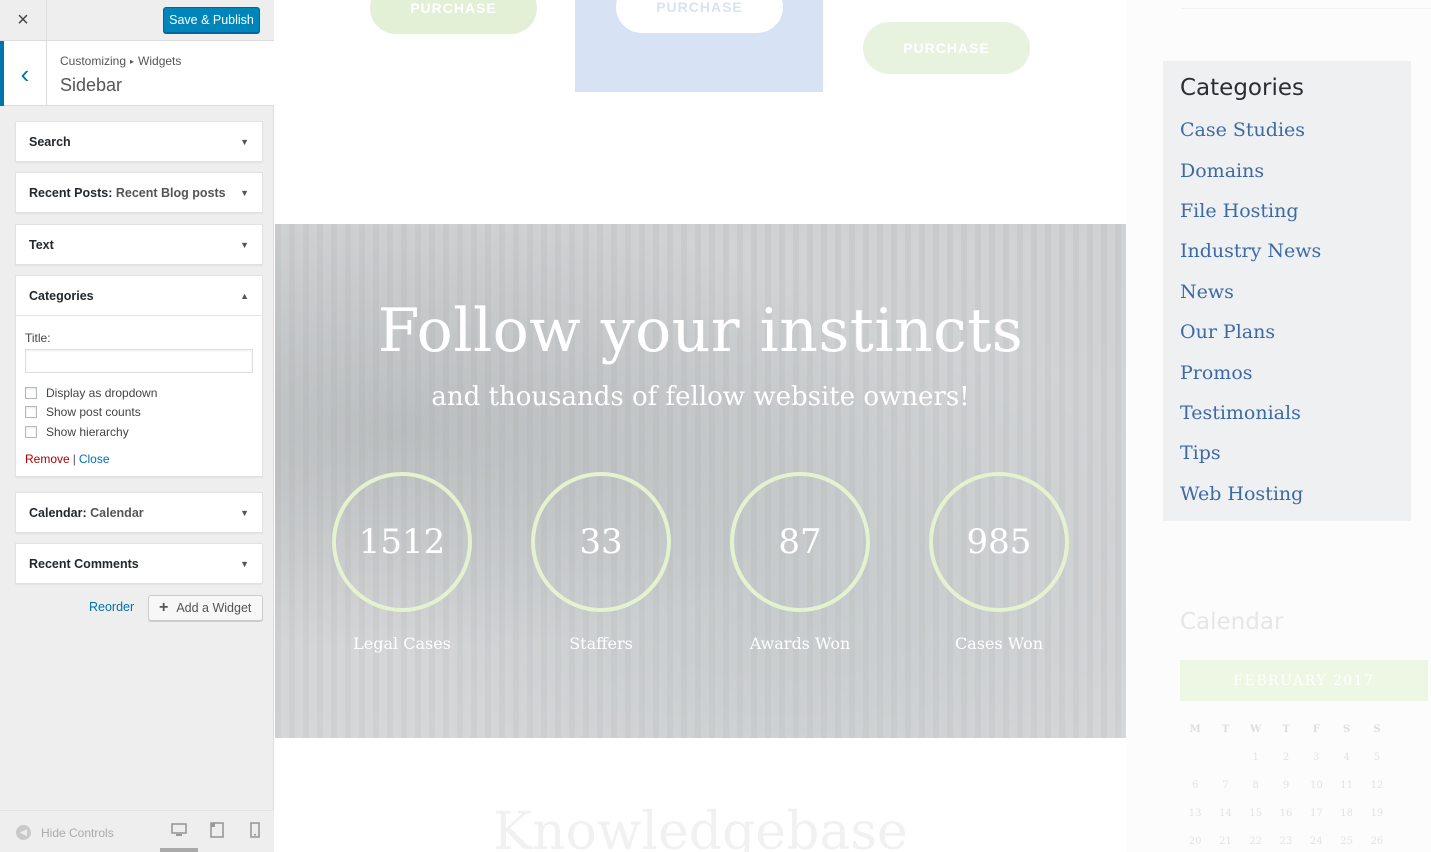 This screenshot has width=1431, height=852. Describe the element at coordinates (1195, 841) in the screenshot. I see `calendar-day: 20` at that location.